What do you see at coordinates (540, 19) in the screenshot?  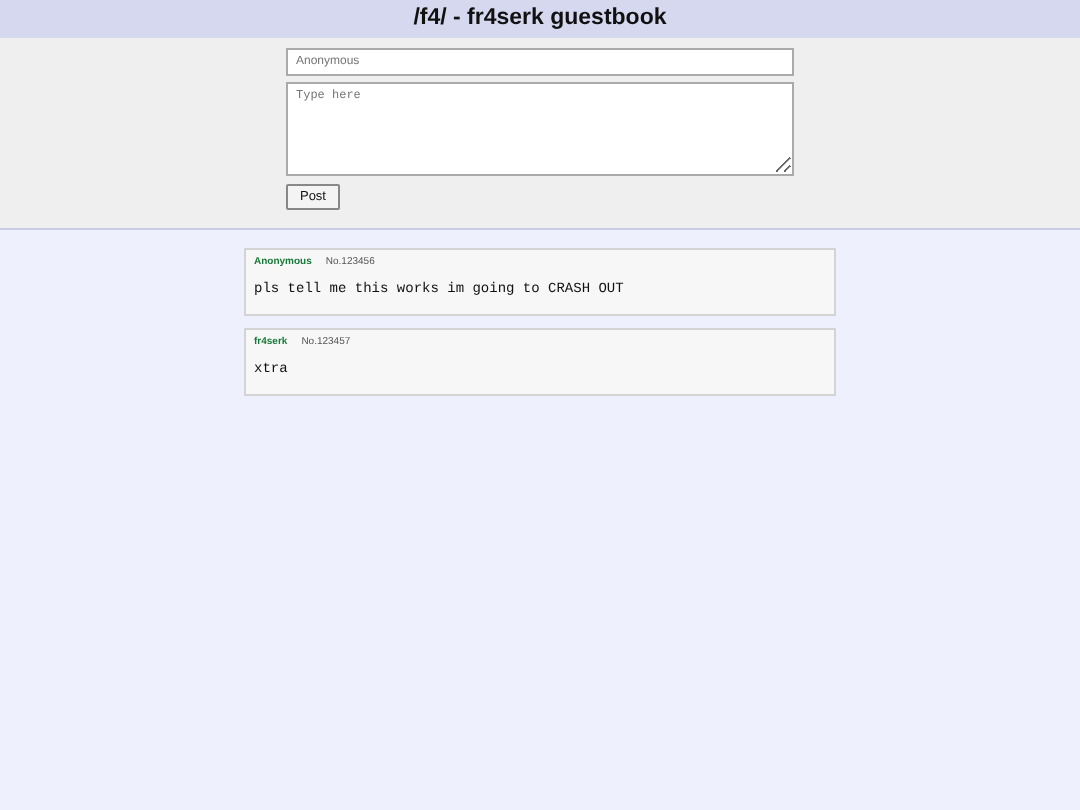 I see `page-title: /f4/ - fr4serk guestbook` at bounding box center [540, 19].